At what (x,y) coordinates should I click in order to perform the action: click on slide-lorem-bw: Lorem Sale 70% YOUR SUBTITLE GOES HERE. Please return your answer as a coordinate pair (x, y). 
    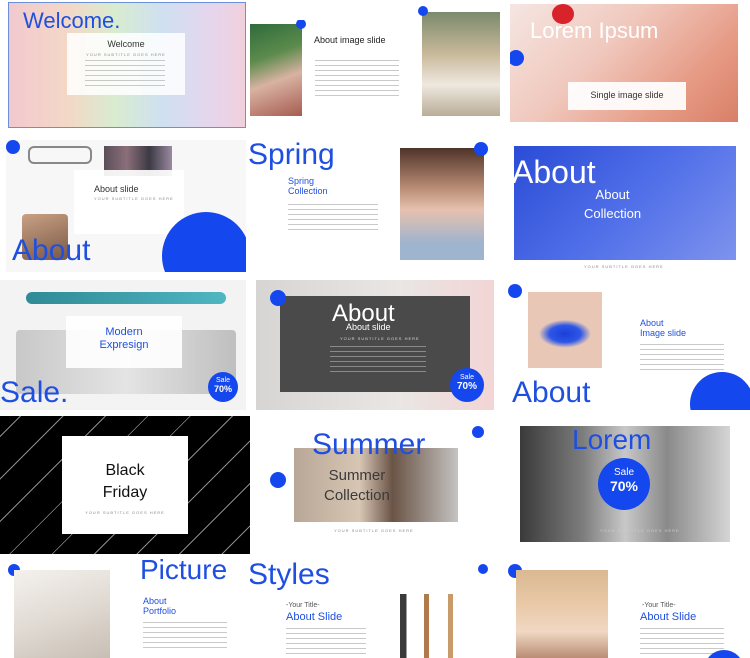
    Looking at the image, I should click on (629, 487).